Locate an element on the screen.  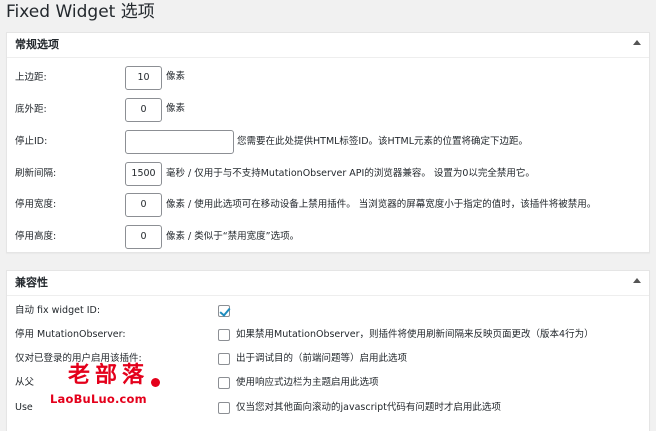
scroll-conflict-checkbox is located at coordinates (224, 408).